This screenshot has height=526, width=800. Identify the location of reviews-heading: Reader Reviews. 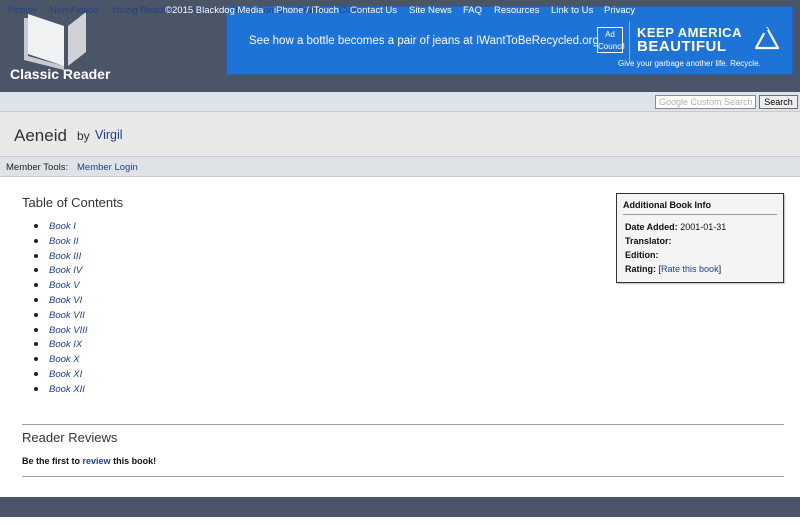
(70, 437).